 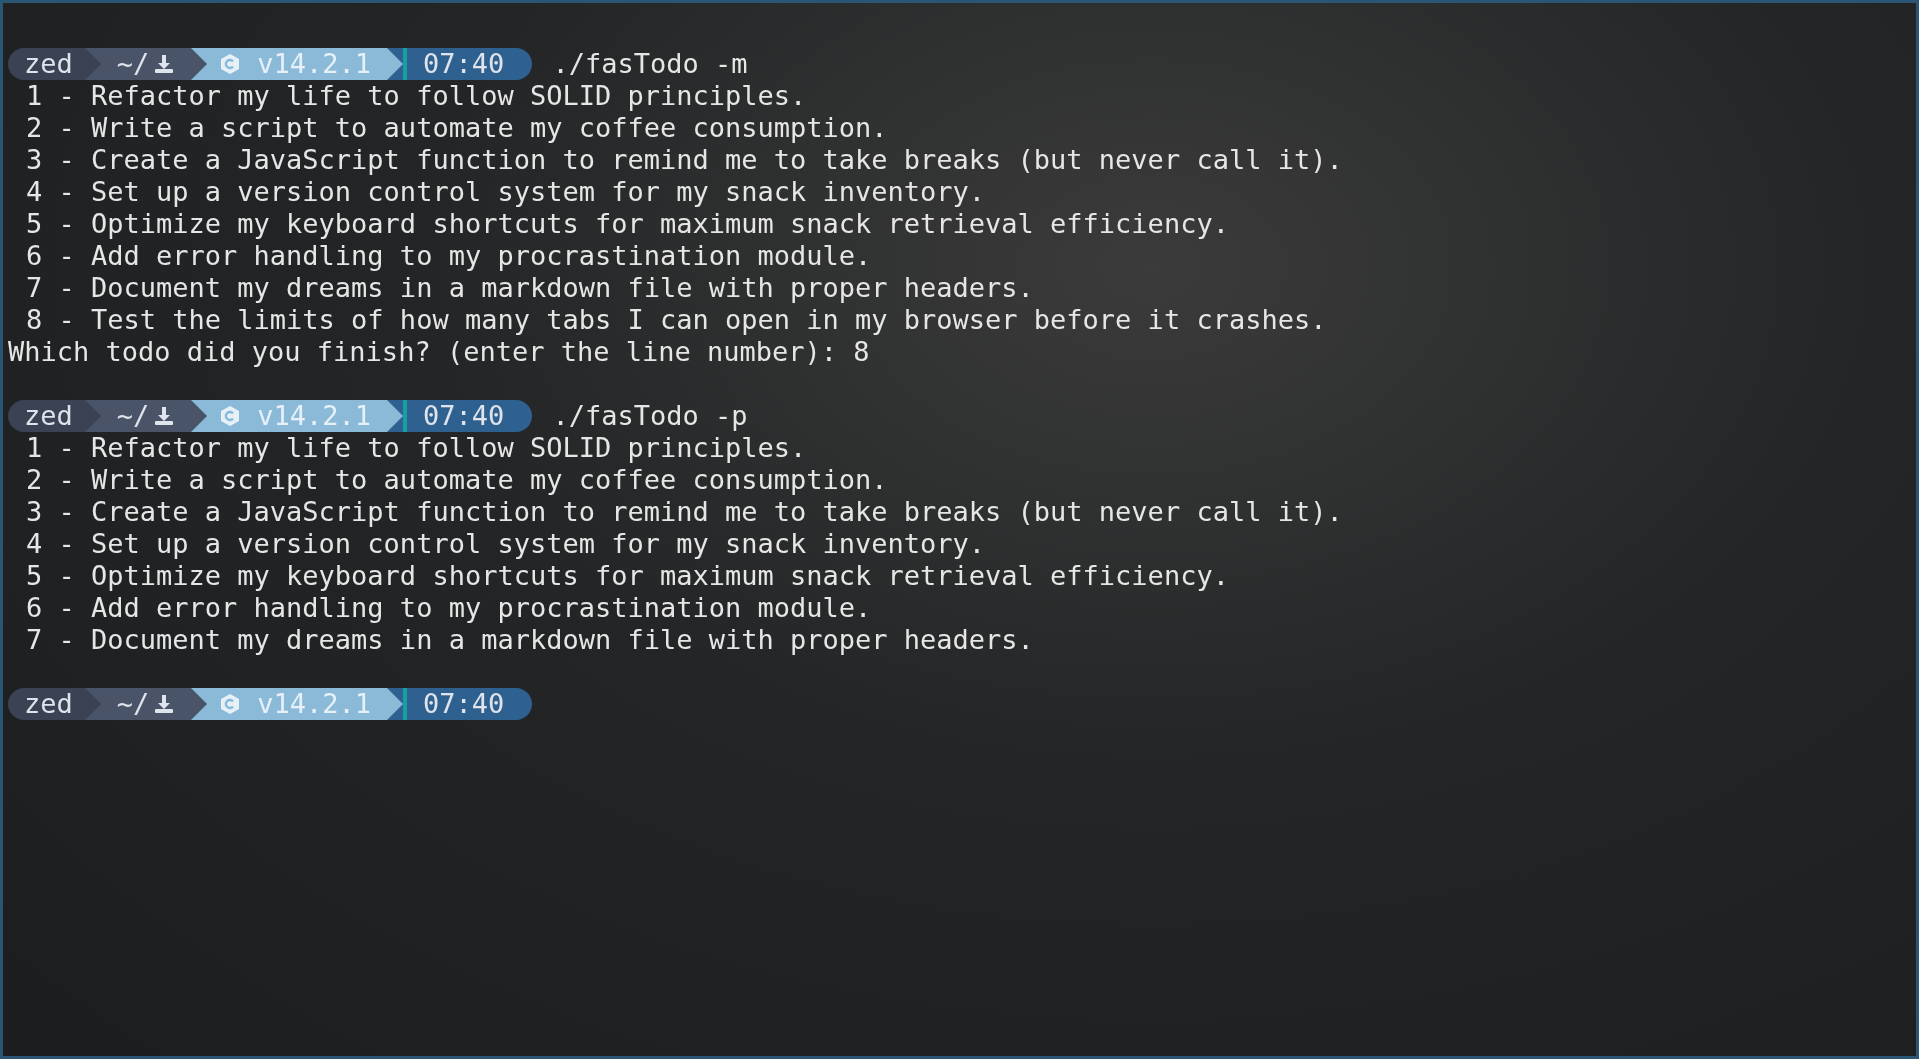 What do you see at coordinates (650, 416) in the screenshot?
I see `command-line: ./fasTodo -p` at bounding box center [650, 416].